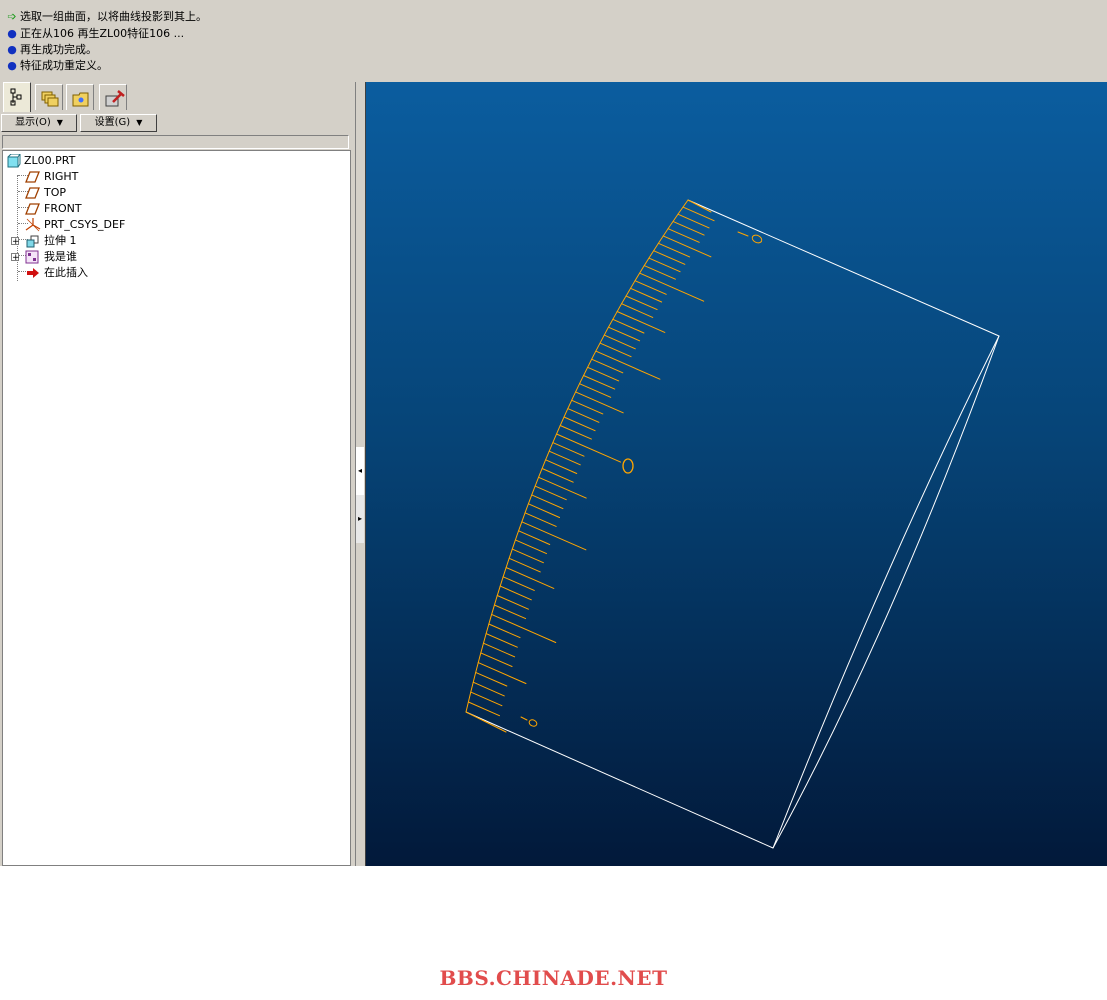  I want to click on tree-item-label: TOP, so click(55, 192).